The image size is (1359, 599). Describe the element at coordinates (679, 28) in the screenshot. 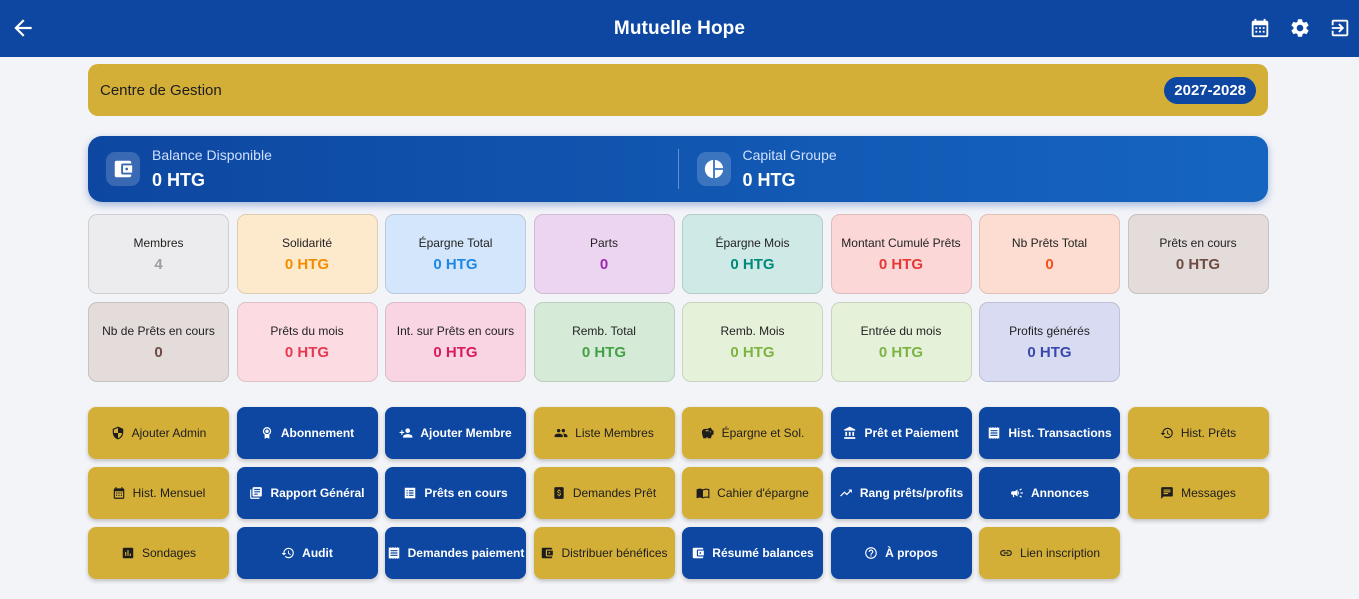

I see `app-bar: Mutuelle Hope` at that location.